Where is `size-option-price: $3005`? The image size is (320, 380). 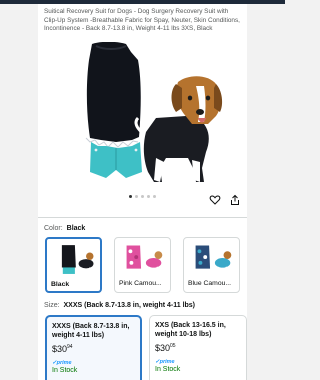 size-option-price: $3005 is located at coordinates (198, 348).